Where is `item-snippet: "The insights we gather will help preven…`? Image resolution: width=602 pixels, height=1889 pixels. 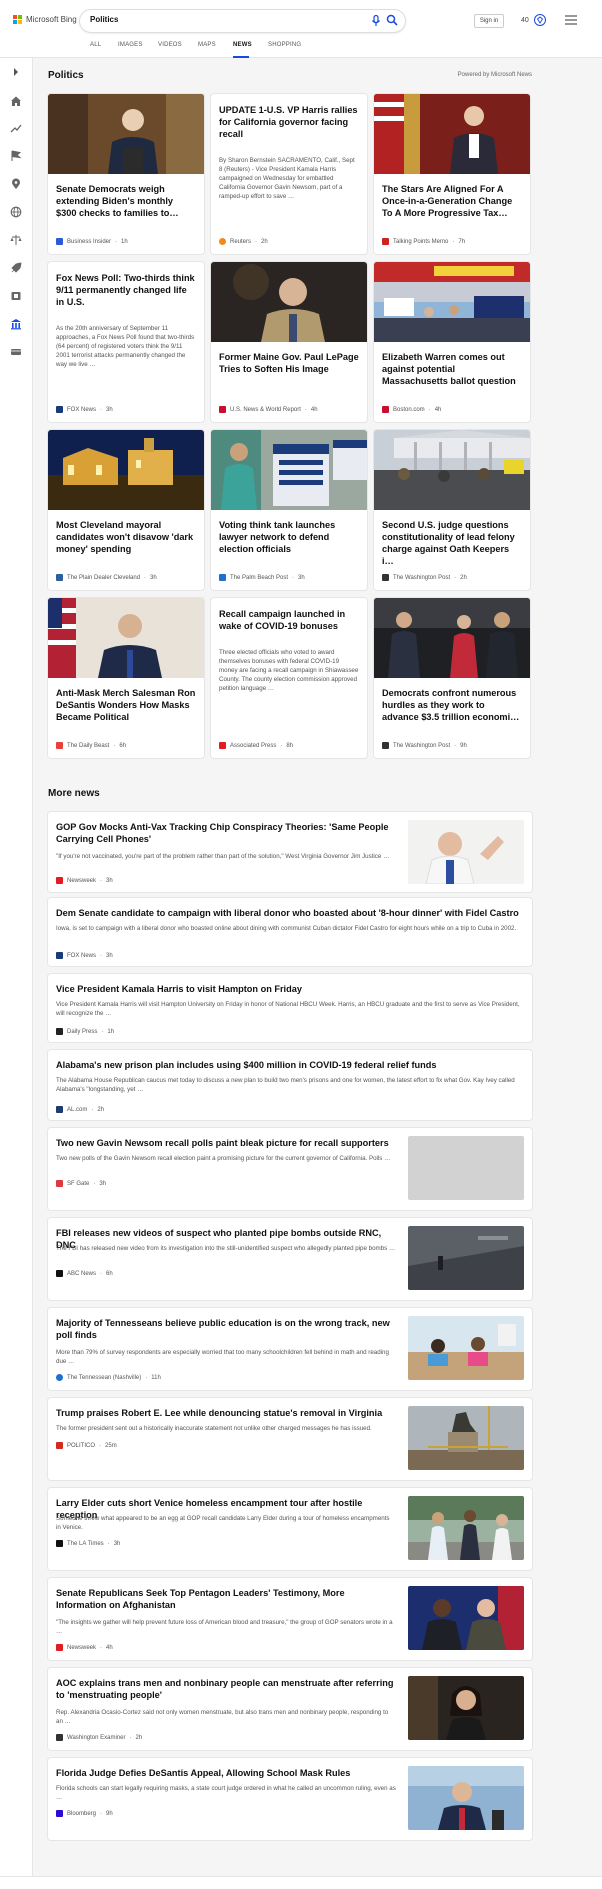 item-snippet: "The insights we gather will help preven… is located at coordinates (224, 1627).